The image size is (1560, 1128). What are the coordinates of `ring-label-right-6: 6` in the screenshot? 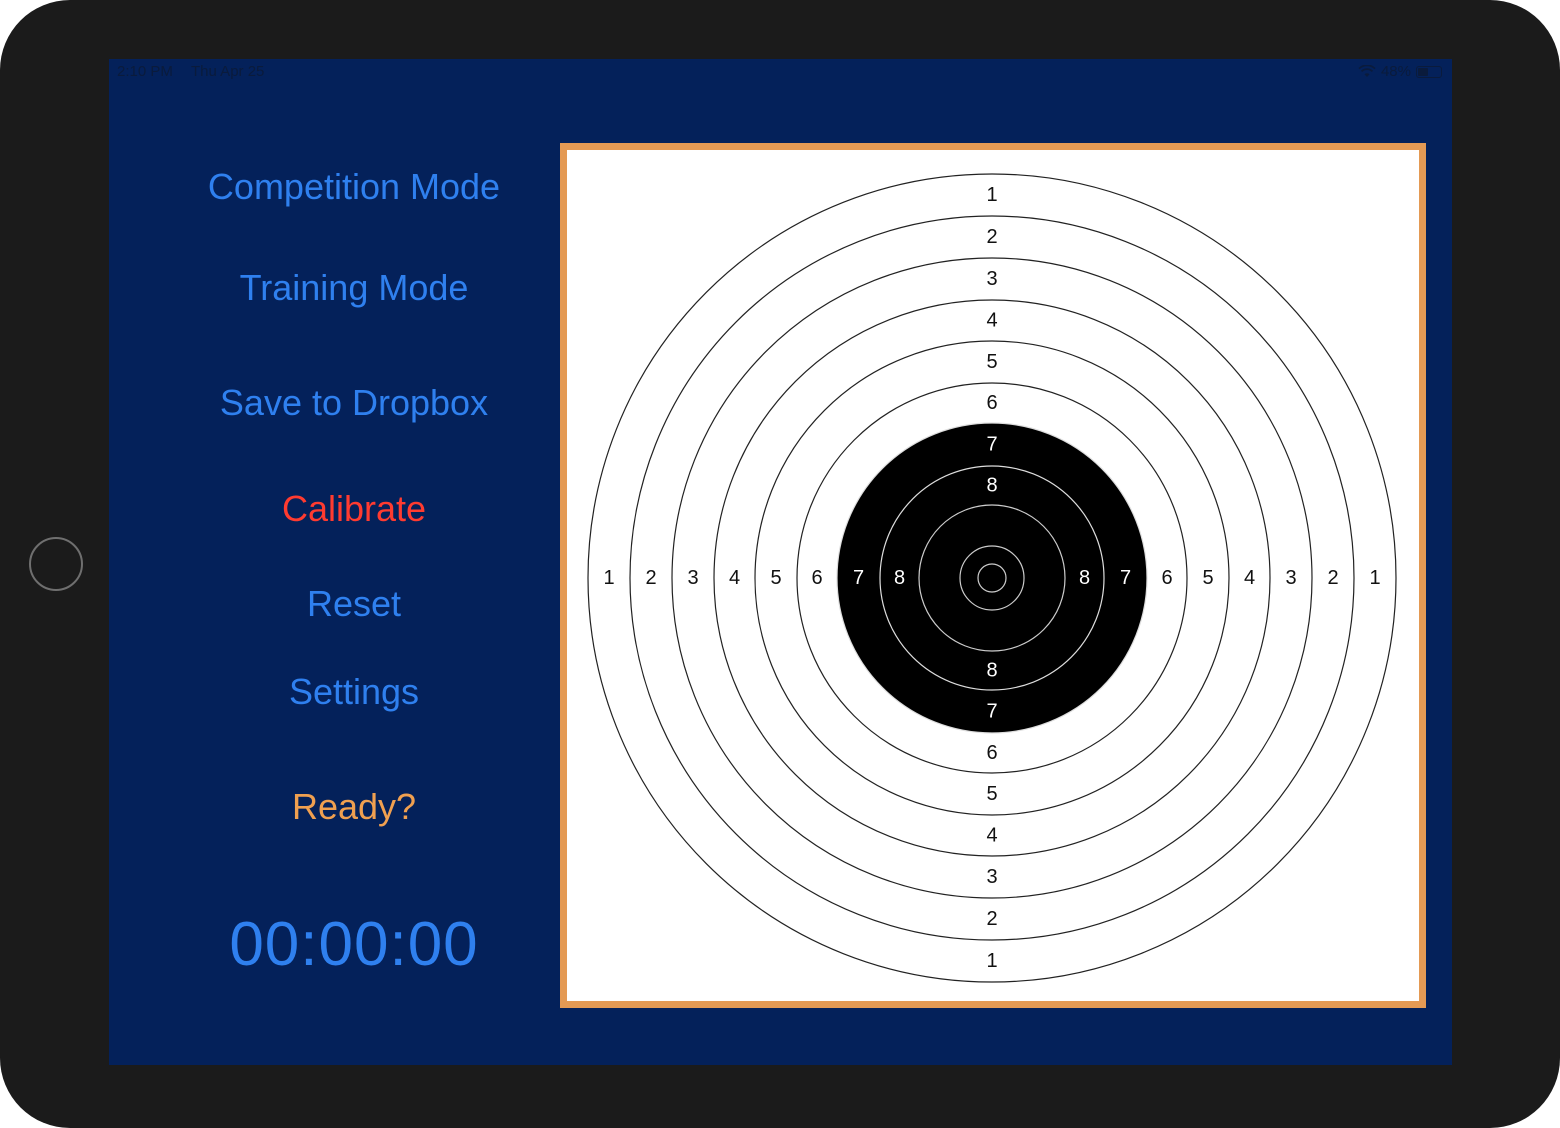 It's located at (1166, 578).